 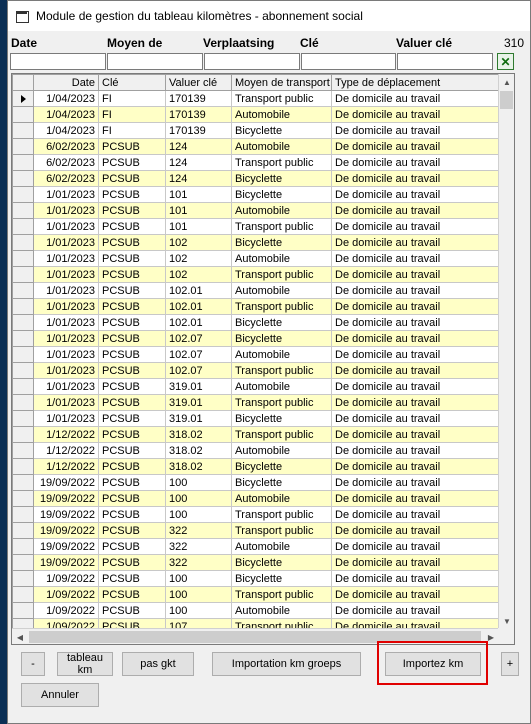 I want to click on column-header-type-deplacement: Type de déplacement, so click(x=415, y=82).